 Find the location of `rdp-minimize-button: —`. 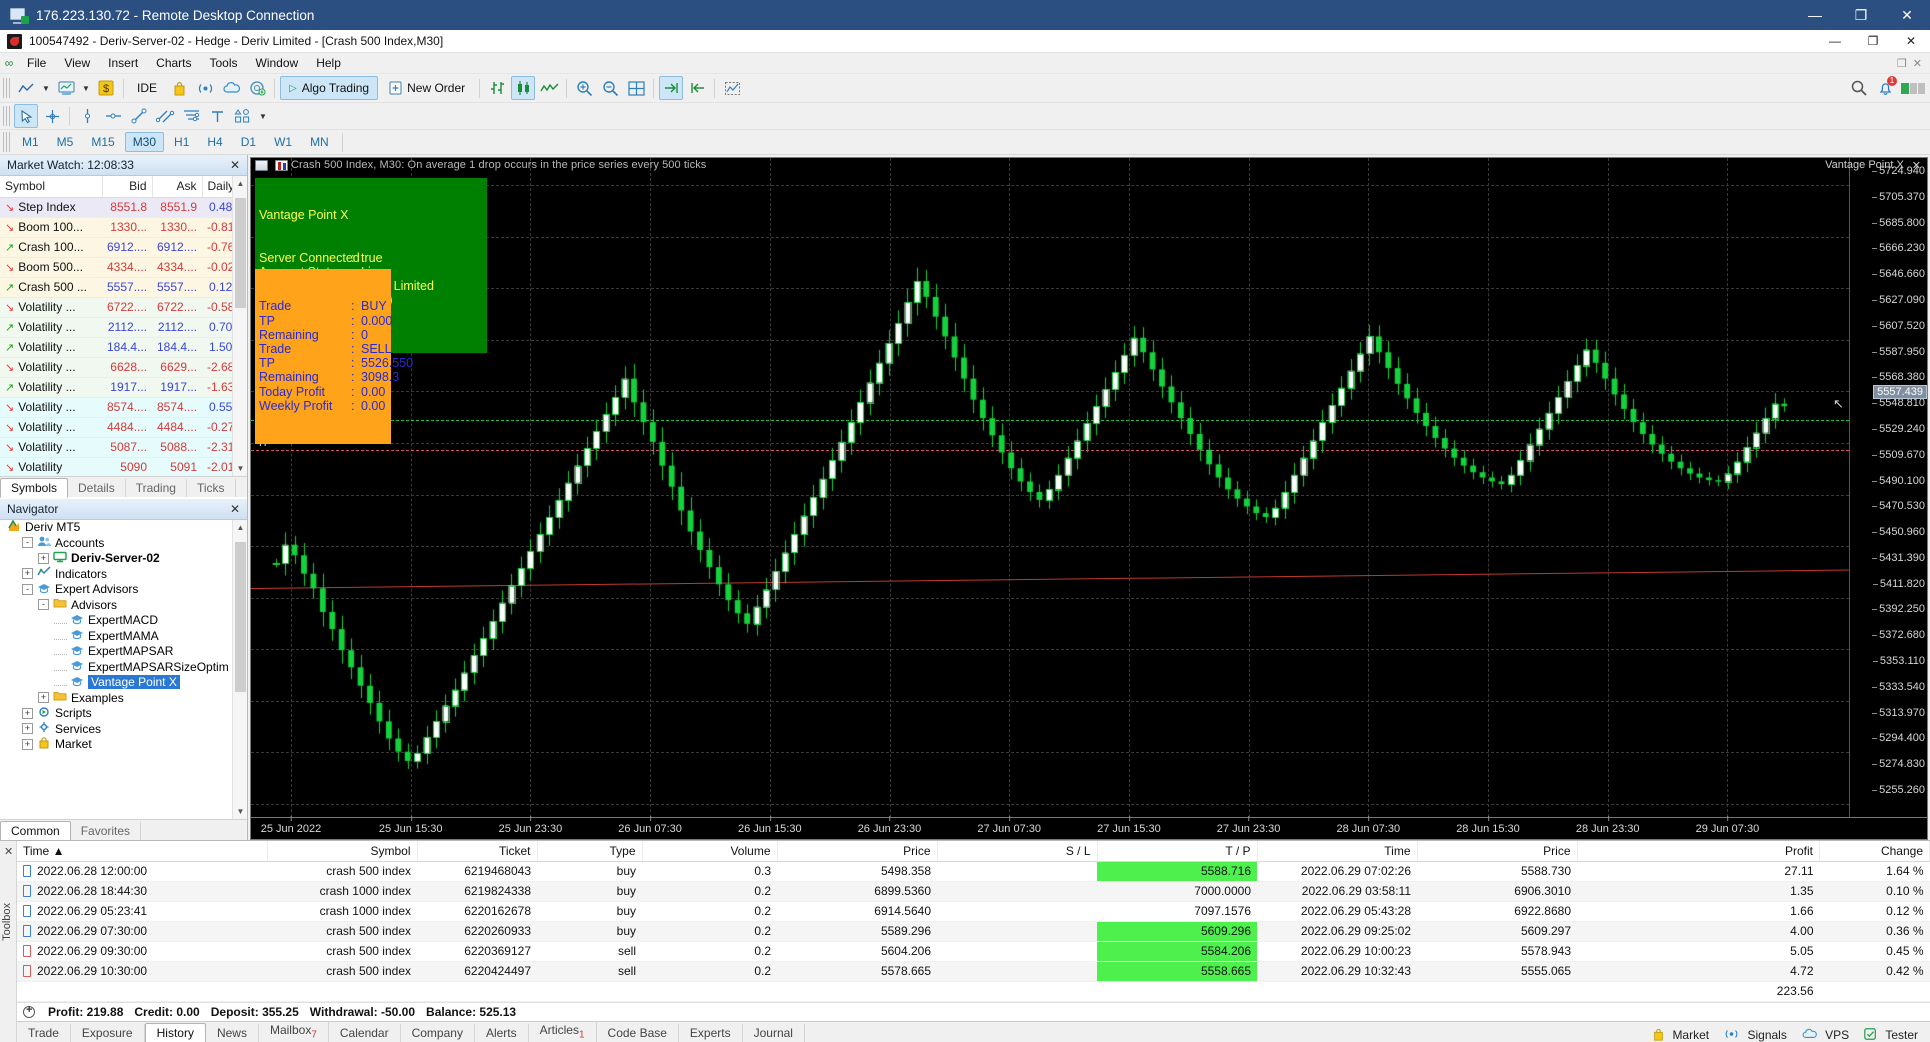

rdp-minimize-button: — is located at coordinates (1815, 15).